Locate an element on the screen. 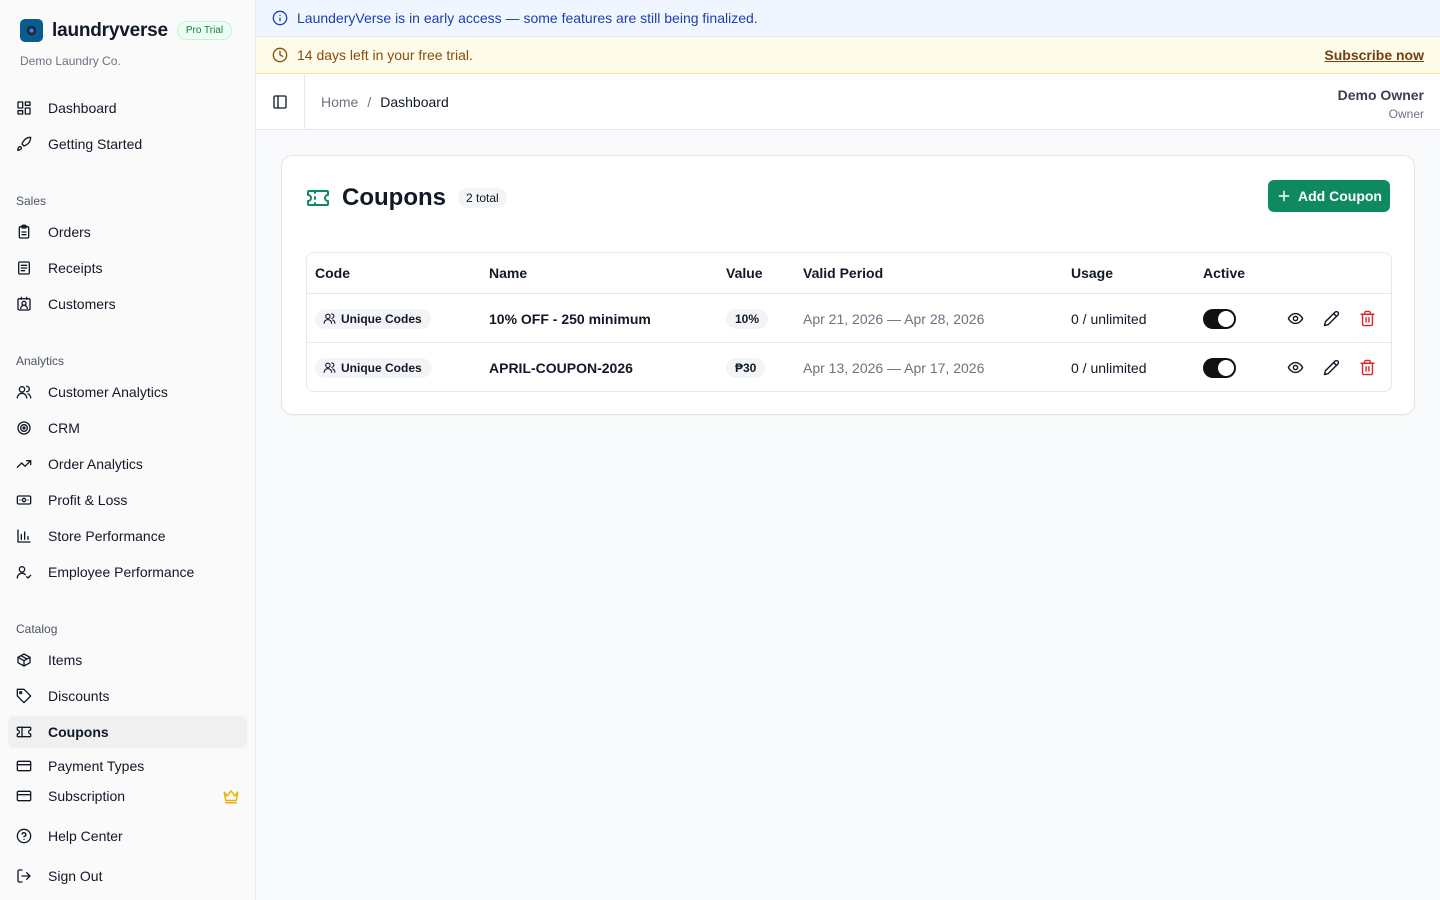 The width and height of the screenshot is (1440, 900). sidebar-scroll-clip: Payment Types is located at coordinates (127, 767).